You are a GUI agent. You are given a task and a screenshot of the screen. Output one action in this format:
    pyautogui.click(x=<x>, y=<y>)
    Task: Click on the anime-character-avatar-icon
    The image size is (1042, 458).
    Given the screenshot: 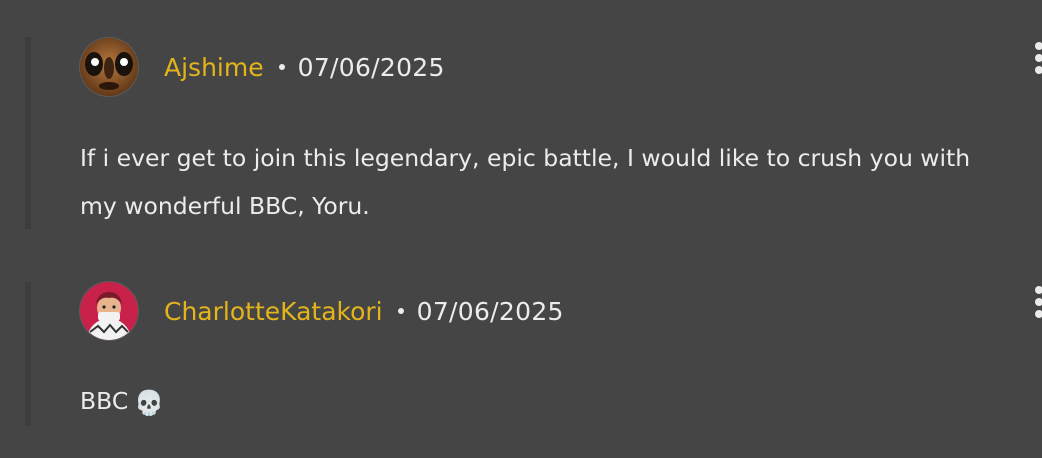 What is the action you would take?
    pyautogui.click(x=109, y=311)
    